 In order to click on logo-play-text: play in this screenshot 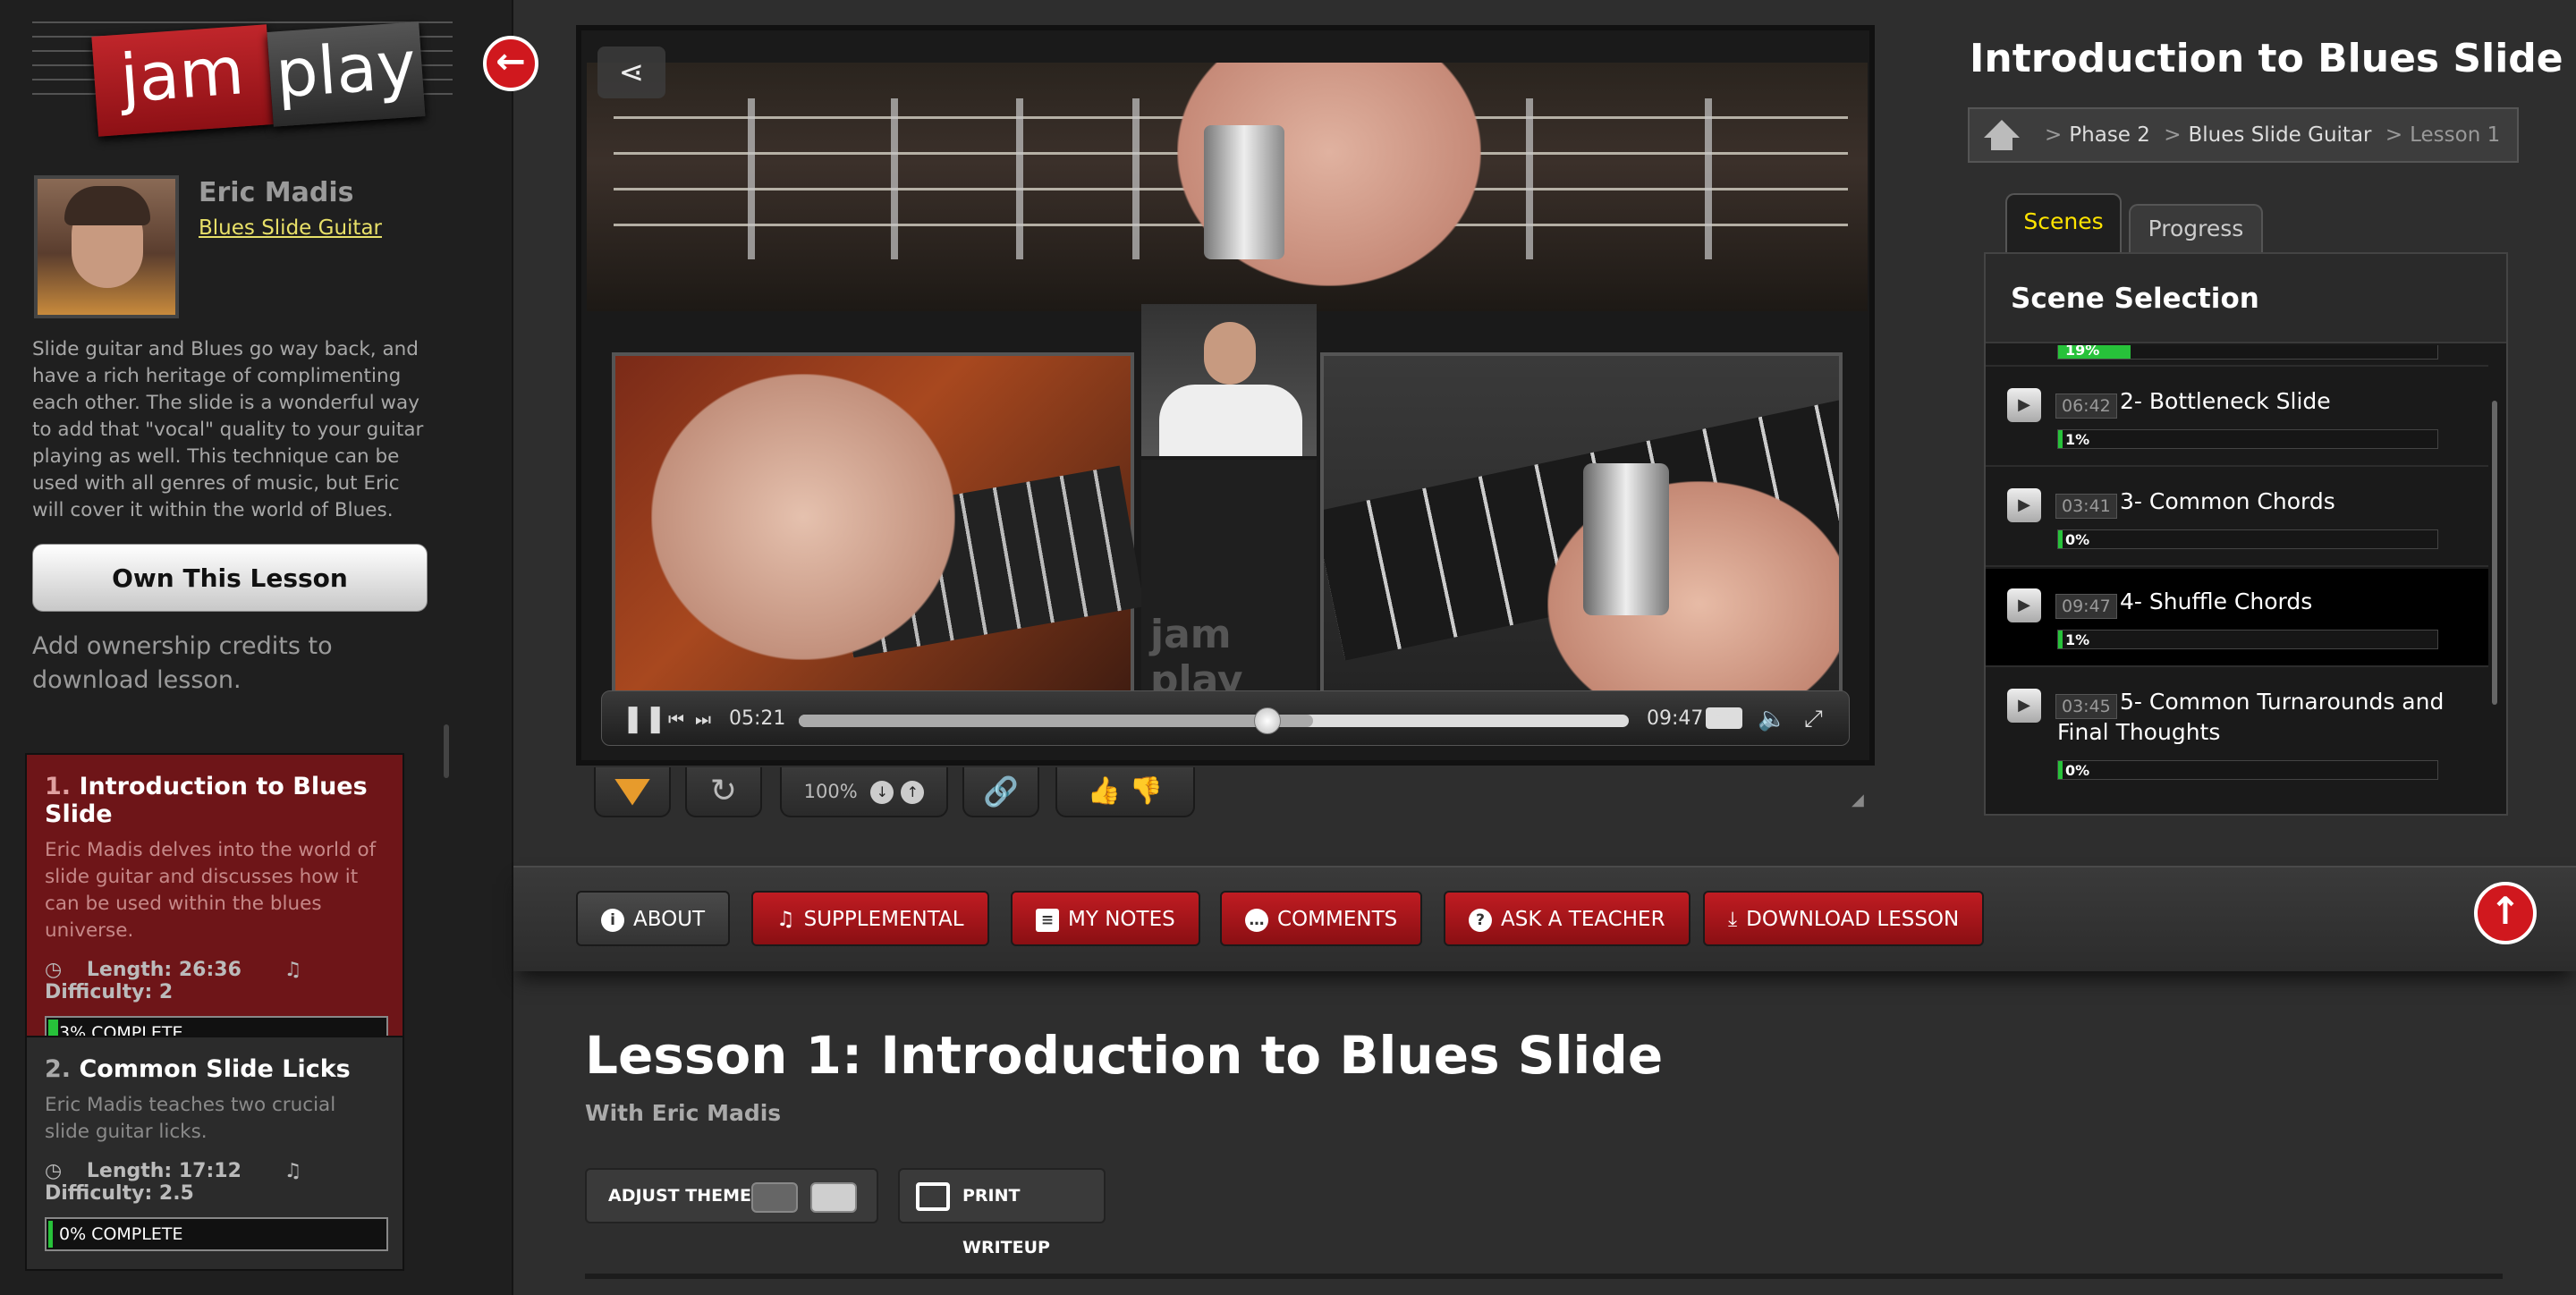, I will do `click(346, 74)`.